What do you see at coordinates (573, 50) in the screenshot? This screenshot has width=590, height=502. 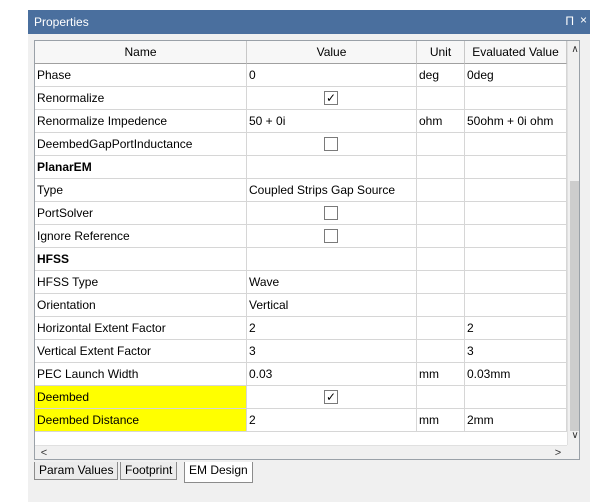 I see `scroll-up-icon: ∧` at bounding box center [573, 50].